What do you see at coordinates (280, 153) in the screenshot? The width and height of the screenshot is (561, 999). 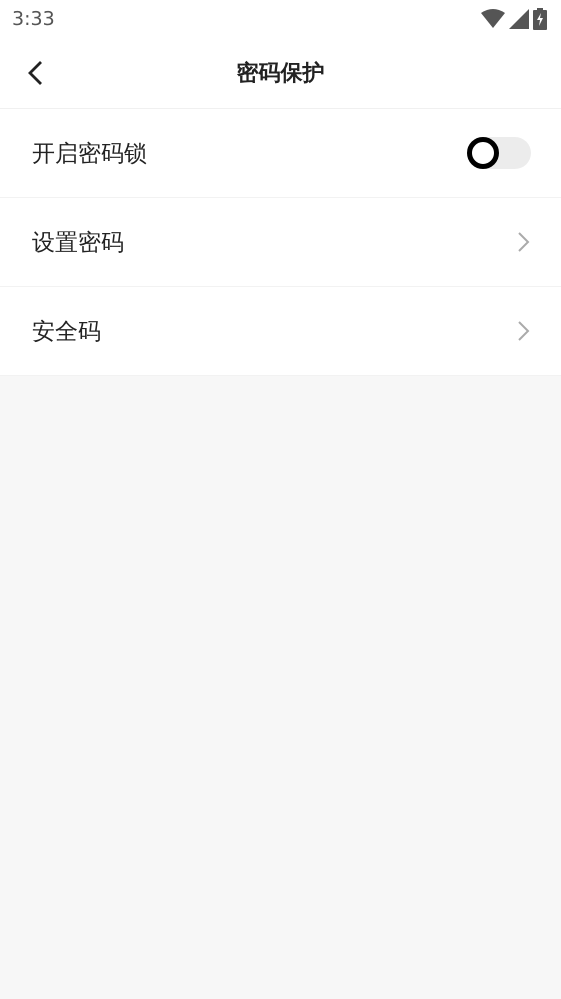 I see `settings-row: 开启密码锁` at bounding box center [280, 153].